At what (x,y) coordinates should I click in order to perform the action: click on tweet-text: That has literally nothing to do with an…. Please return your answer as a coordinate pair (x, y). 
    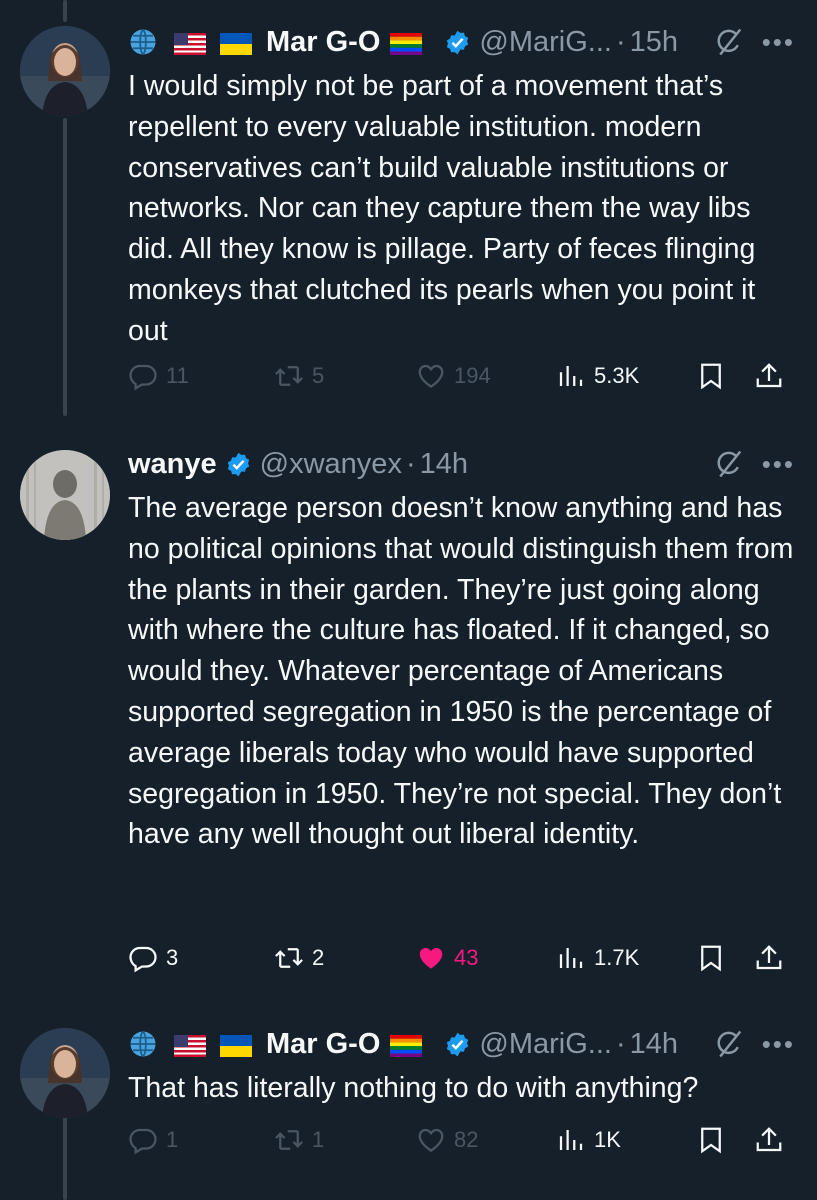
    Looking at the image, I should click on (413, 1088).